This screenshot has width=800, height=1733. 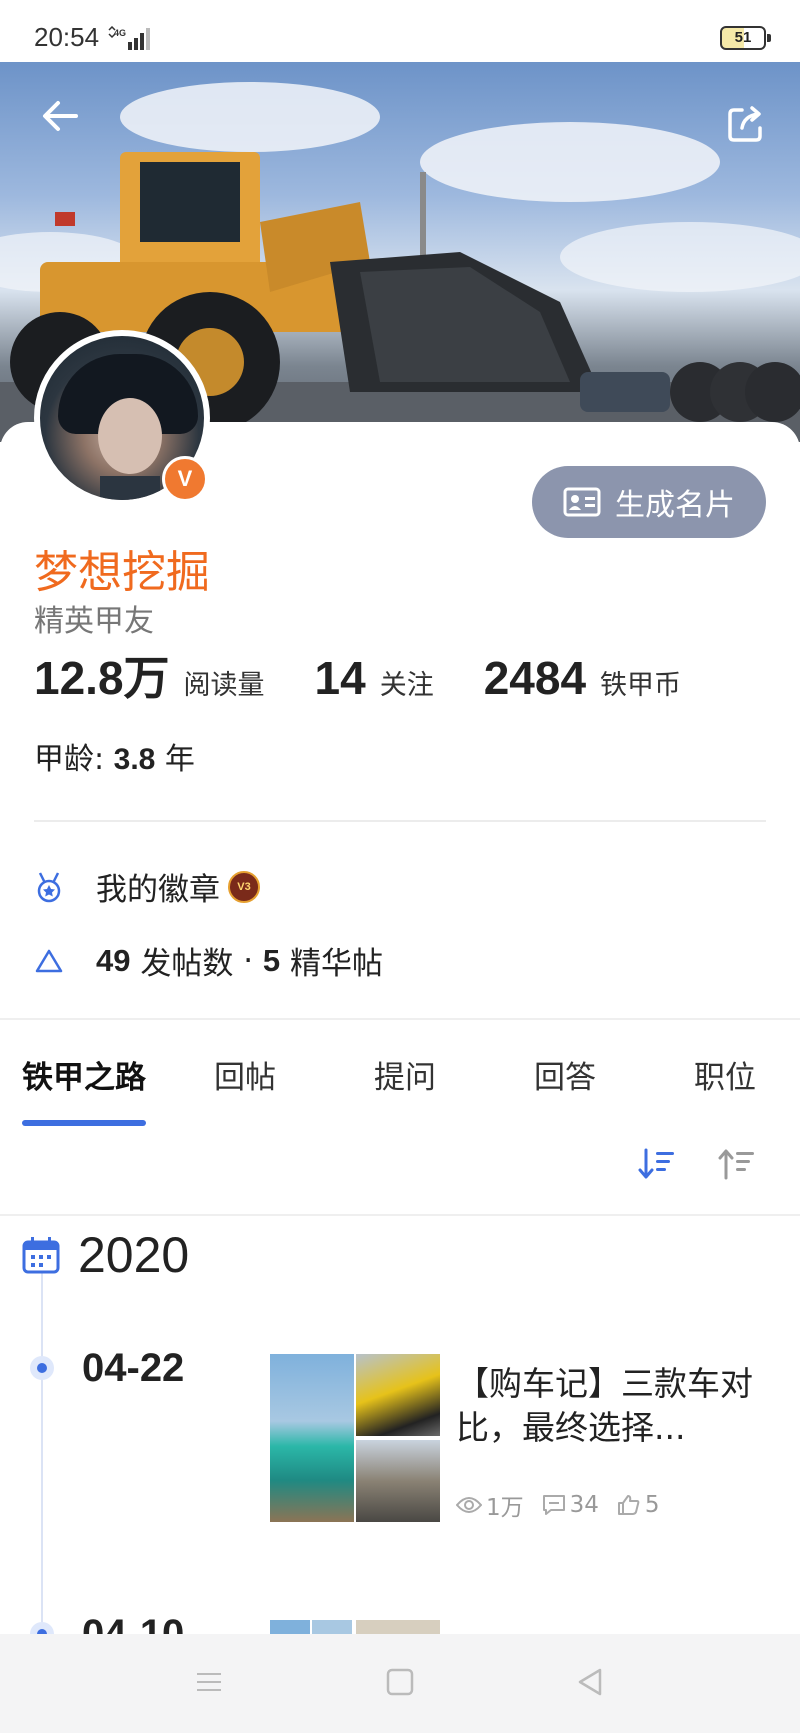 What do you see at coordinates (745, 38) in the screenshot?
I see `battery-icon: 51` at bounding box center [745, 38].